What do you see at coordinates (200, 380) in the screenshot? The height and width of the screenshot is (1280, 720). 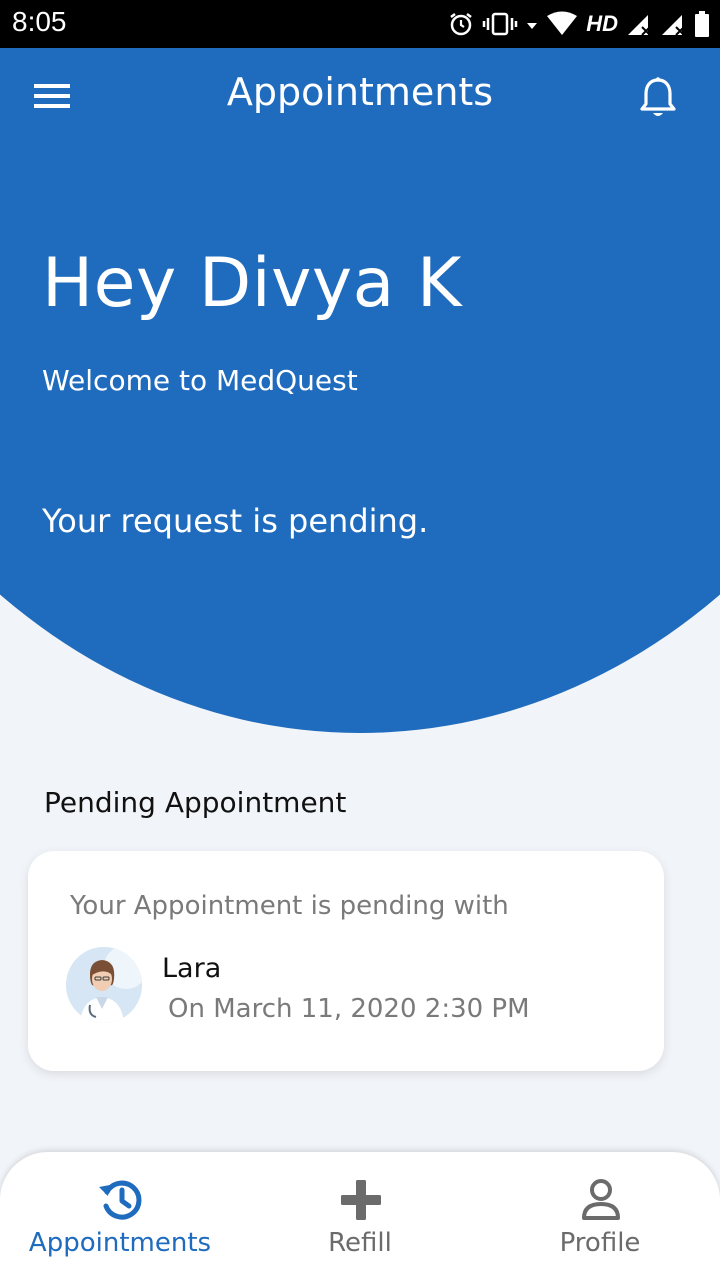 I see `welcome-text: Welcome to MedQuest` at bounding box center [200, 380].